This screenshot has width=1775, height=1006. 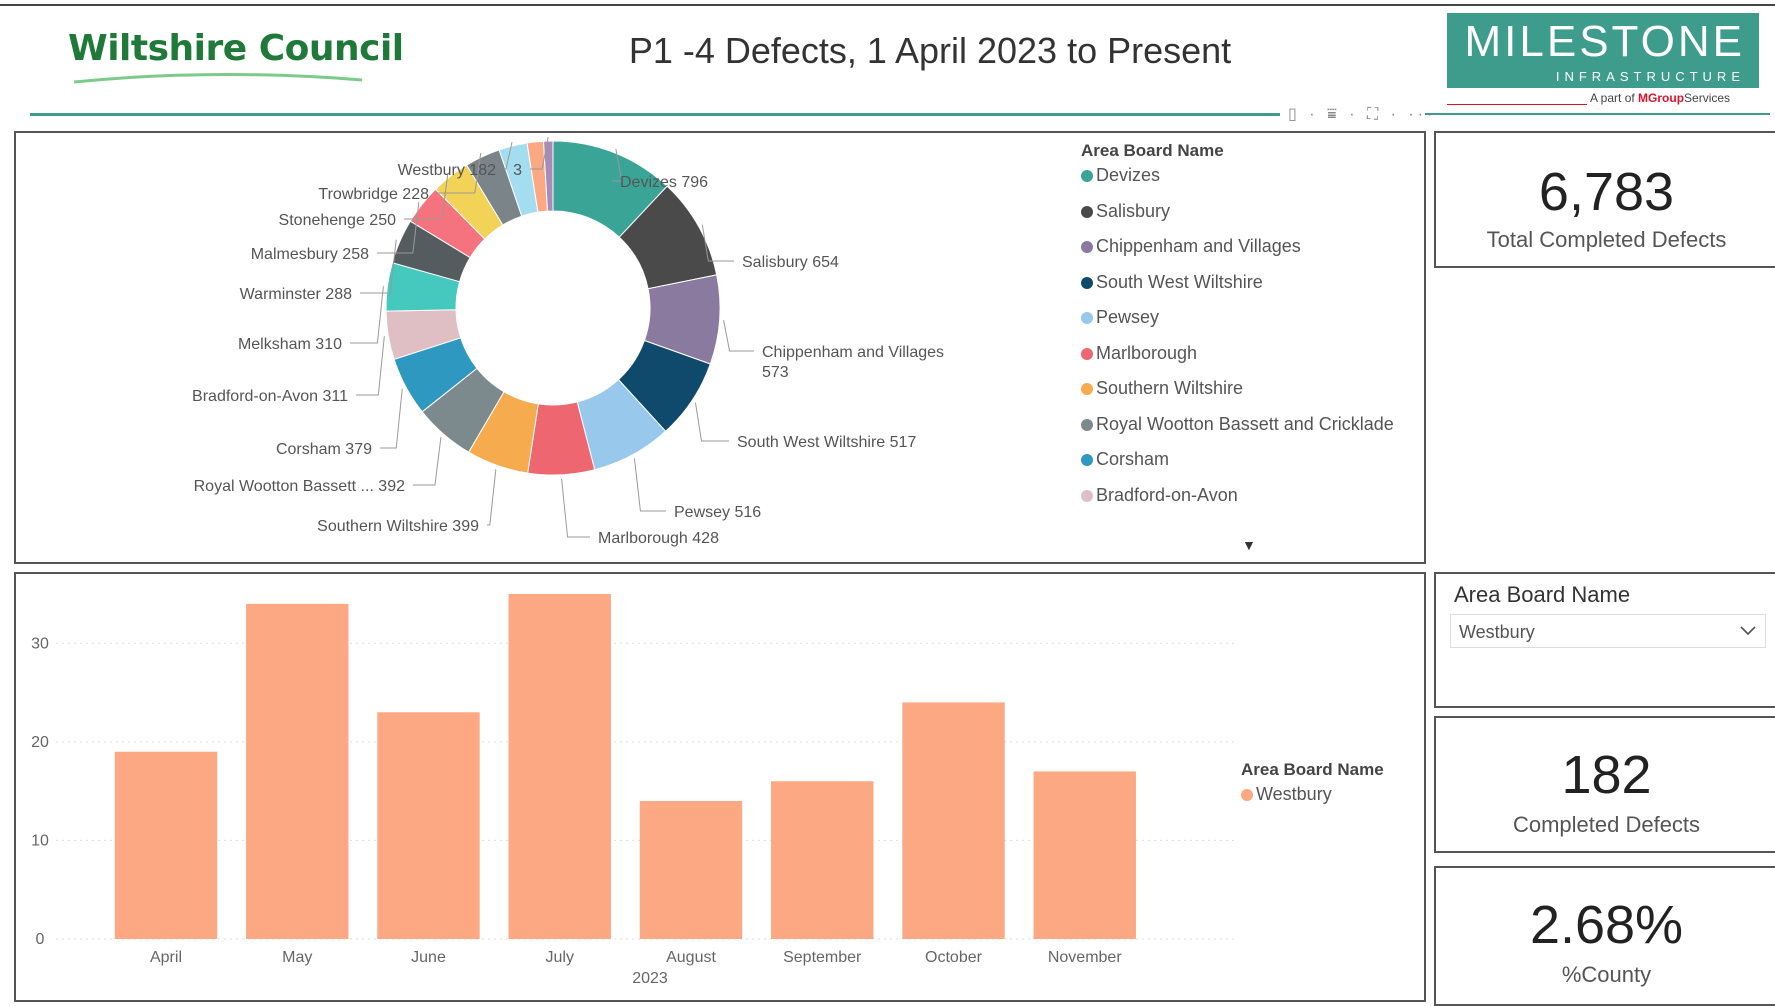 What do you see at coordinates (1245, 423) in the screenshot?
I see `legend-label: Royal Wootton Bassett and Cricklade` at bounding box center [1245, 423].